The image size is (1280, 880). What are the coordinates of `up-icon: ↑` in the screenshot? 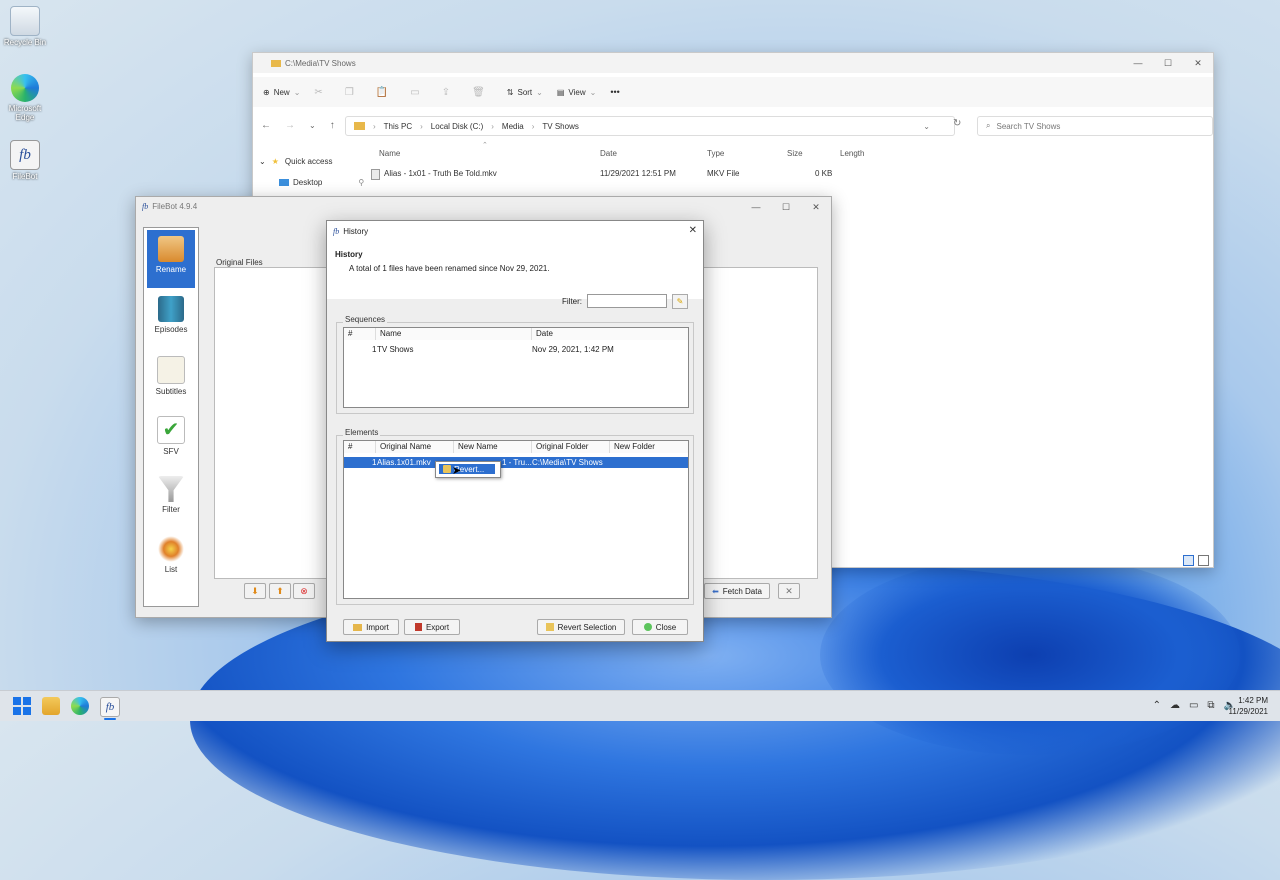 It's located at (332, 125).